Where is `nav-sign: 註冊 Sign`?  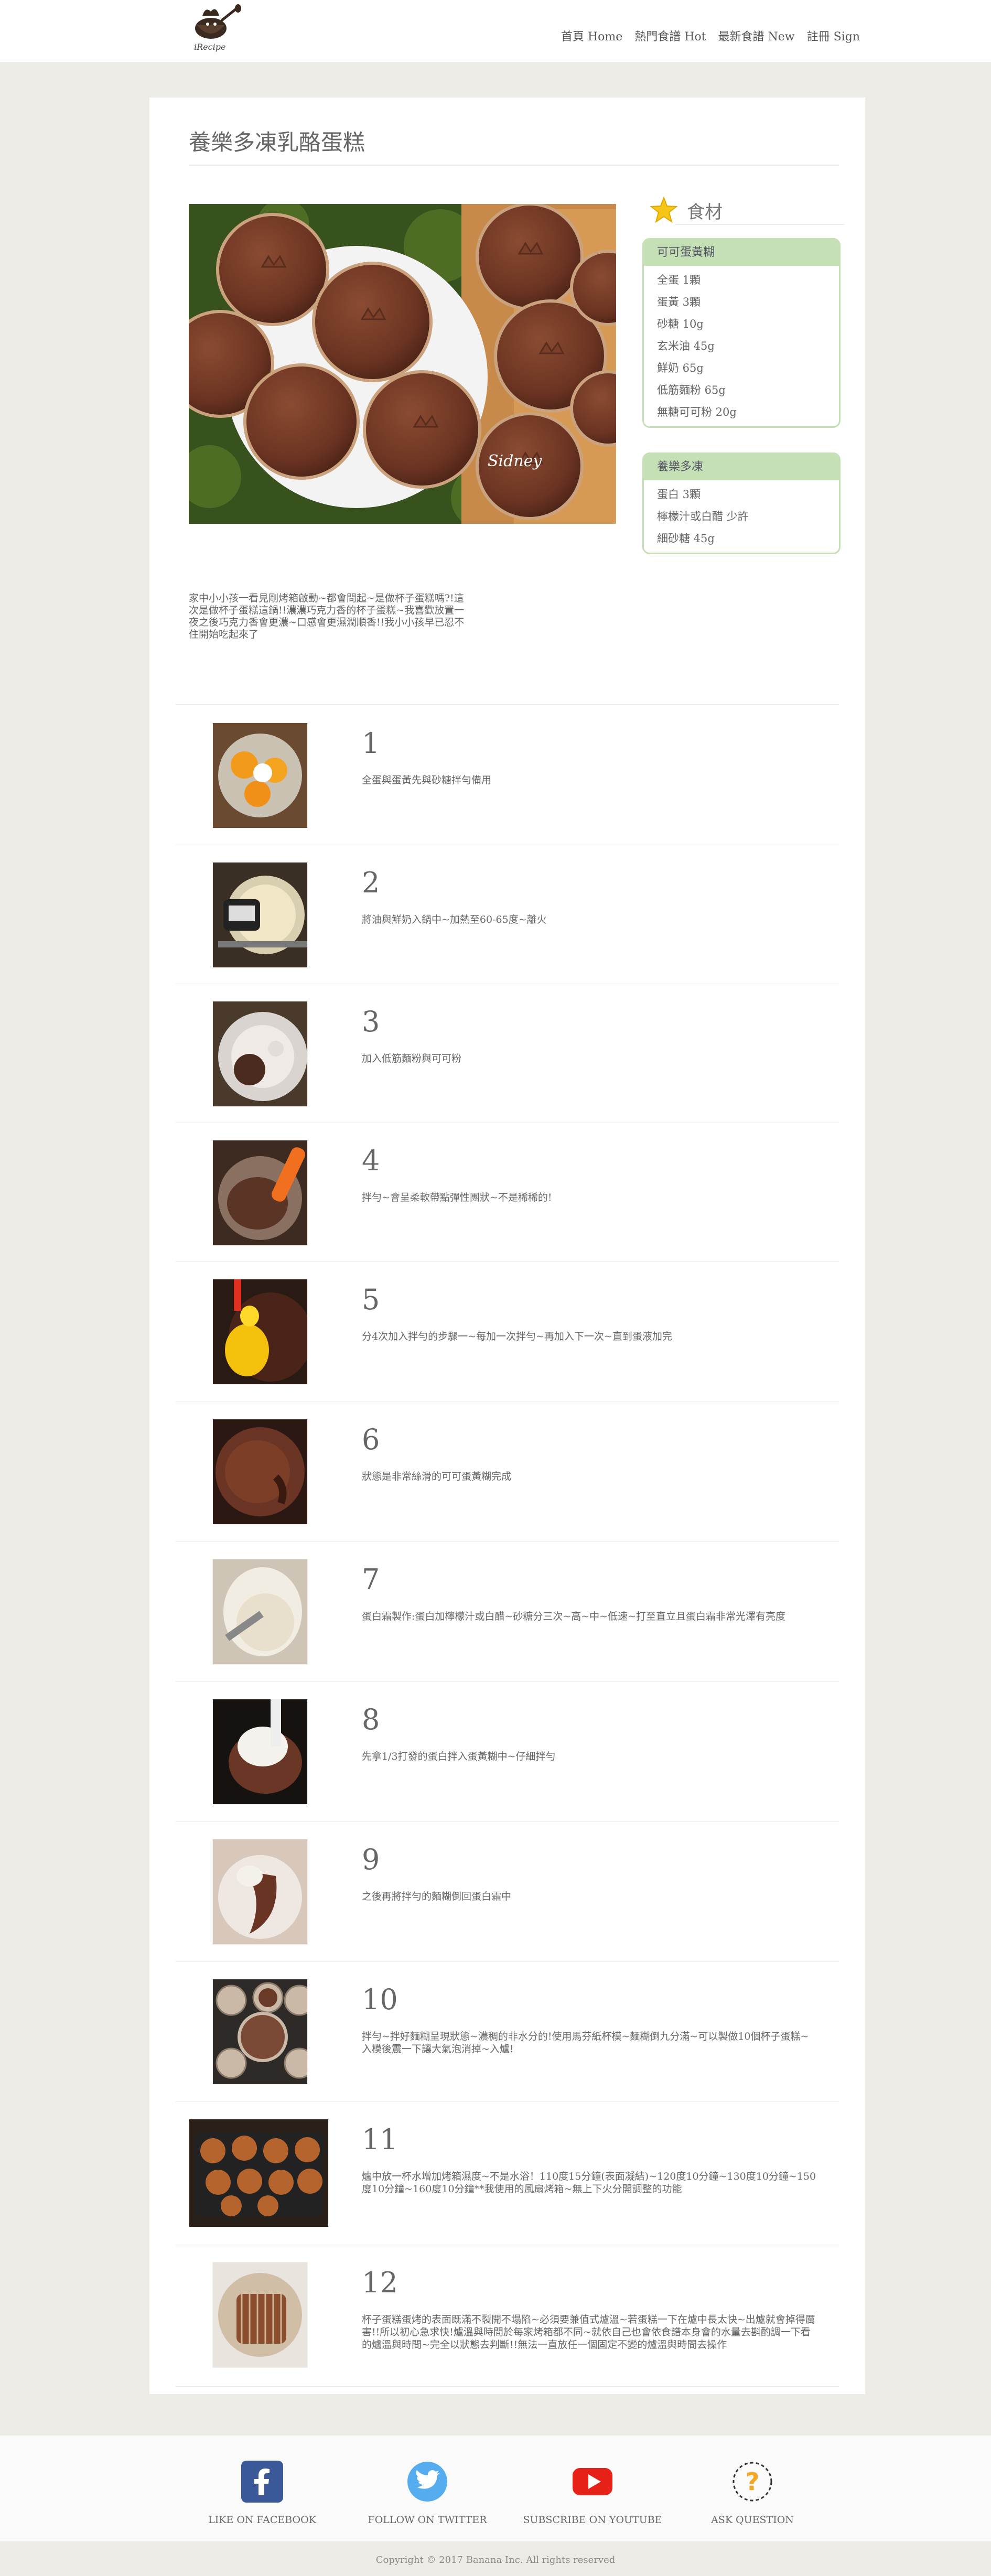 nav-sign: 註冊 Sign is located at coordinates (833, 37).